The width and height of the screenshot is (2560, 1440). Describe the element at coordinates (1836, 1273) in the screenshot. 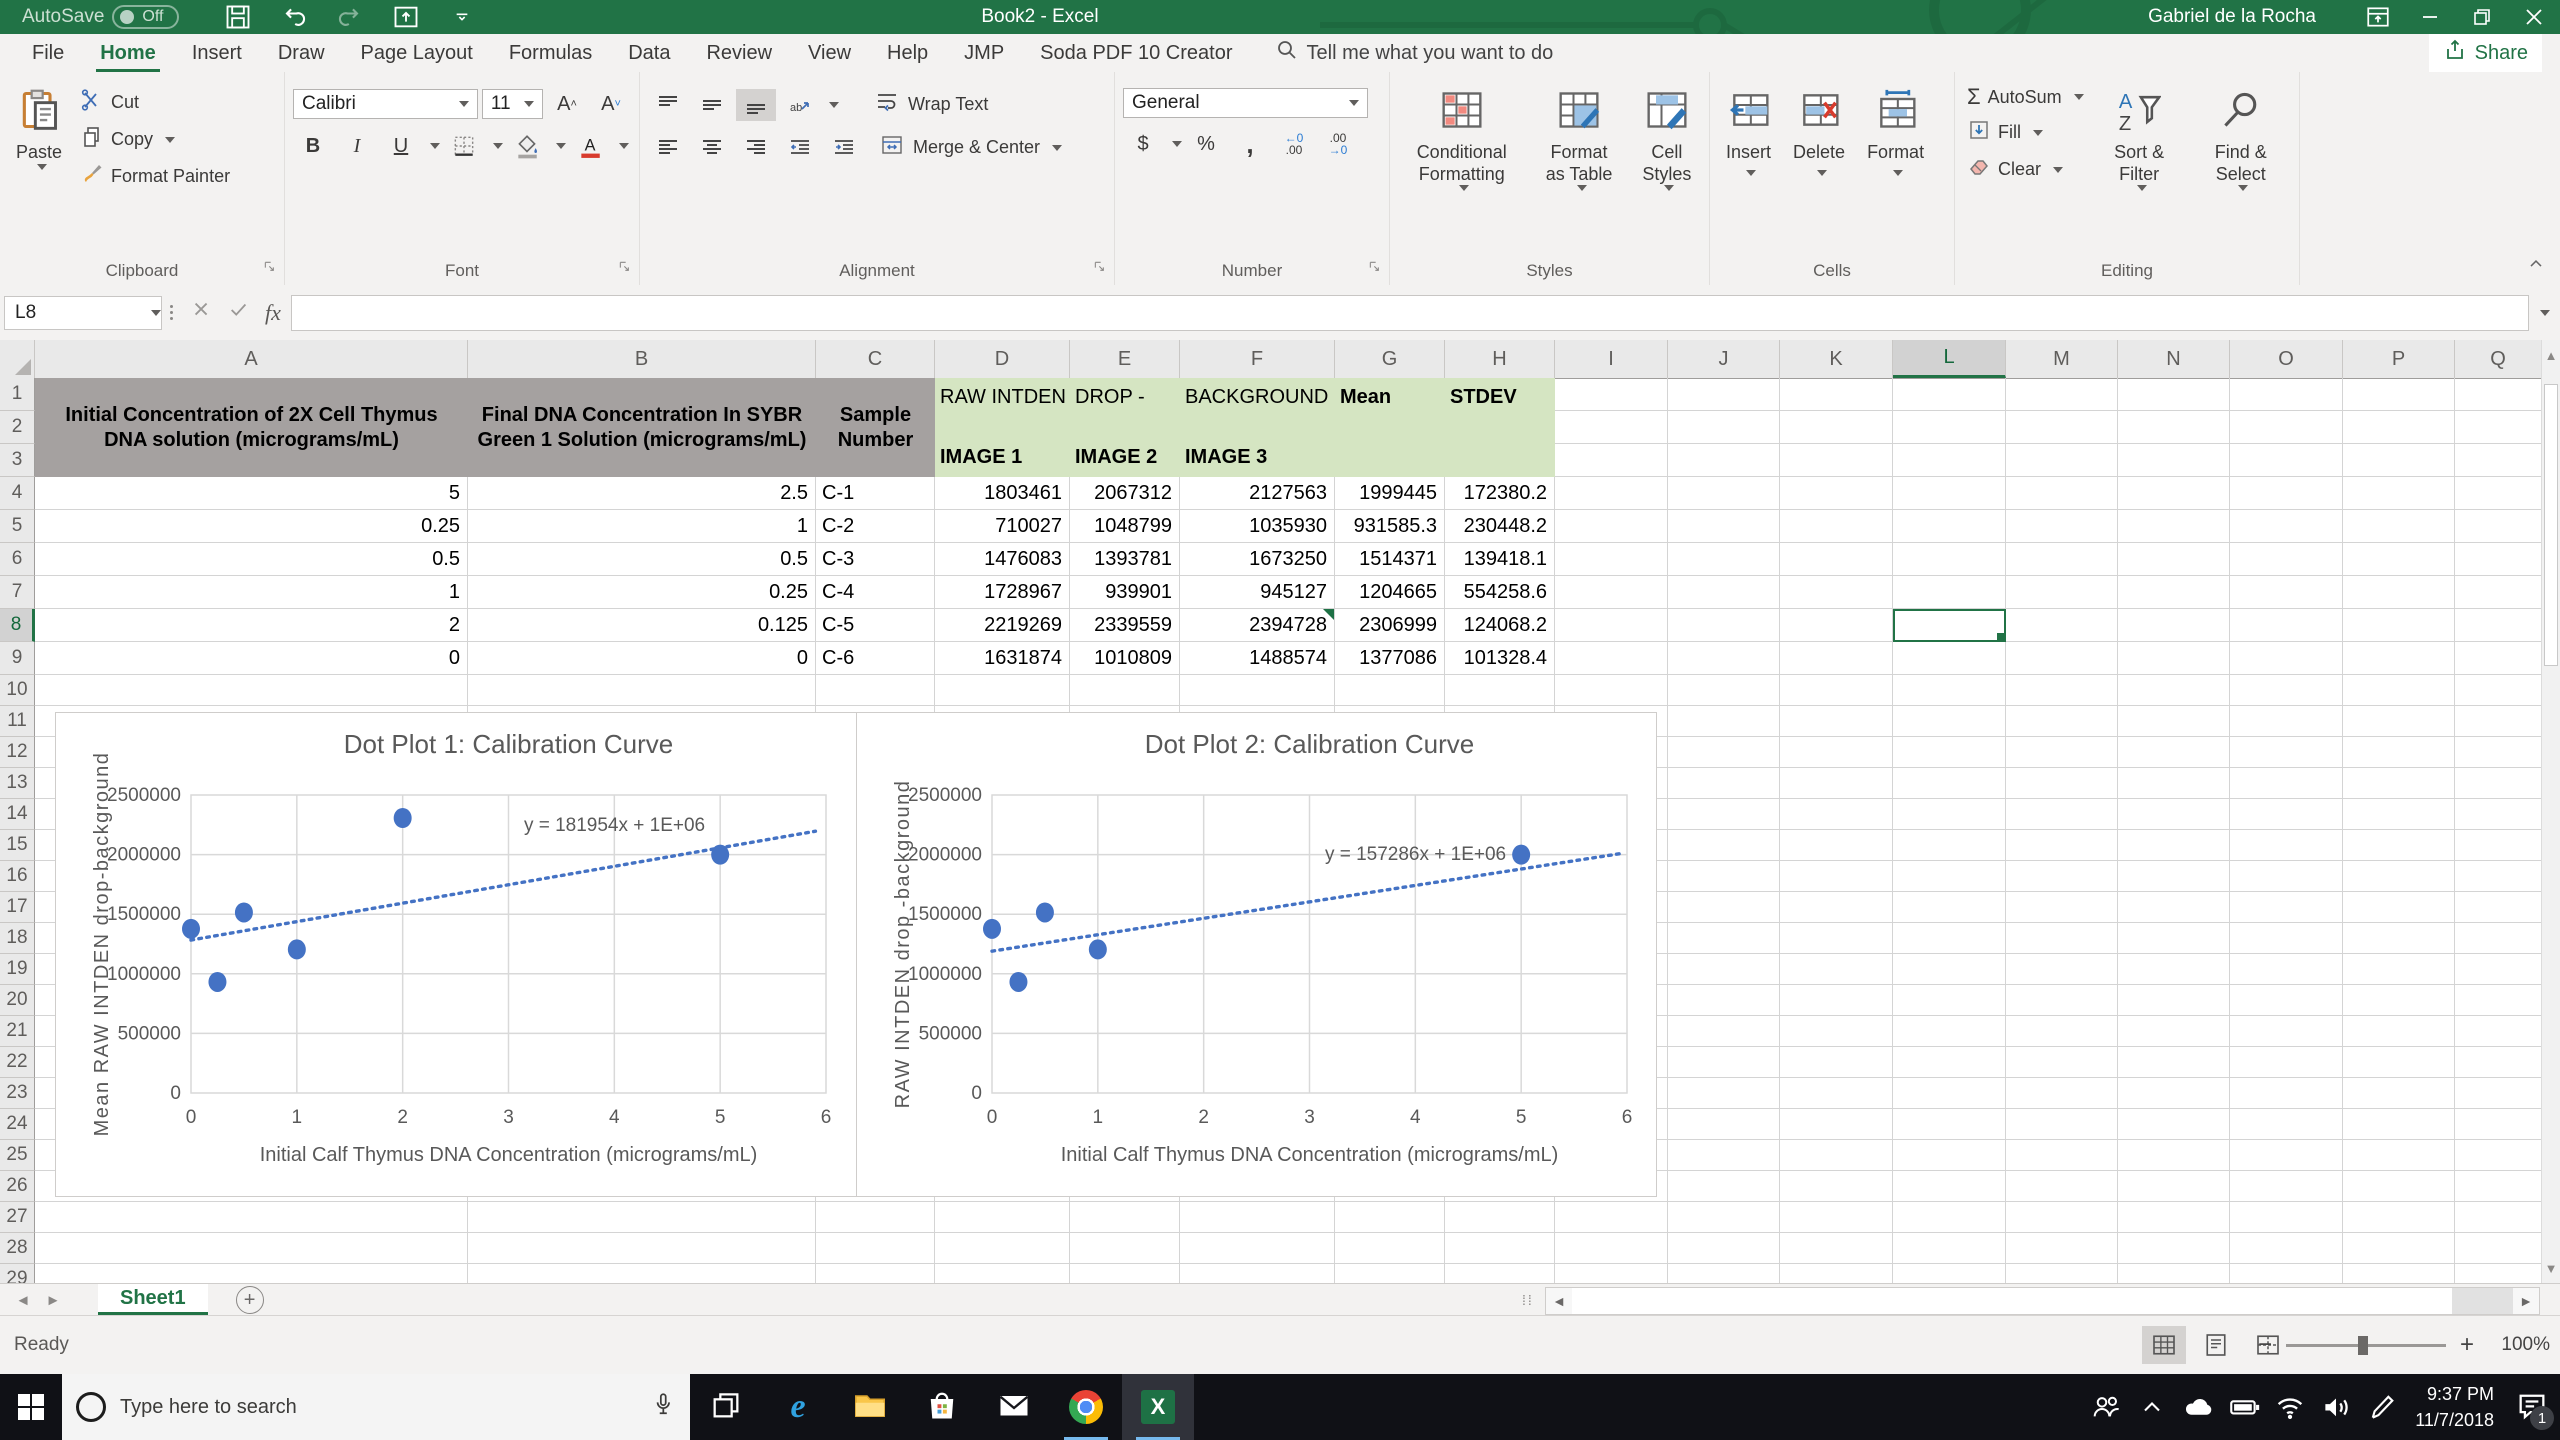

I see `cell-K29` at that location.